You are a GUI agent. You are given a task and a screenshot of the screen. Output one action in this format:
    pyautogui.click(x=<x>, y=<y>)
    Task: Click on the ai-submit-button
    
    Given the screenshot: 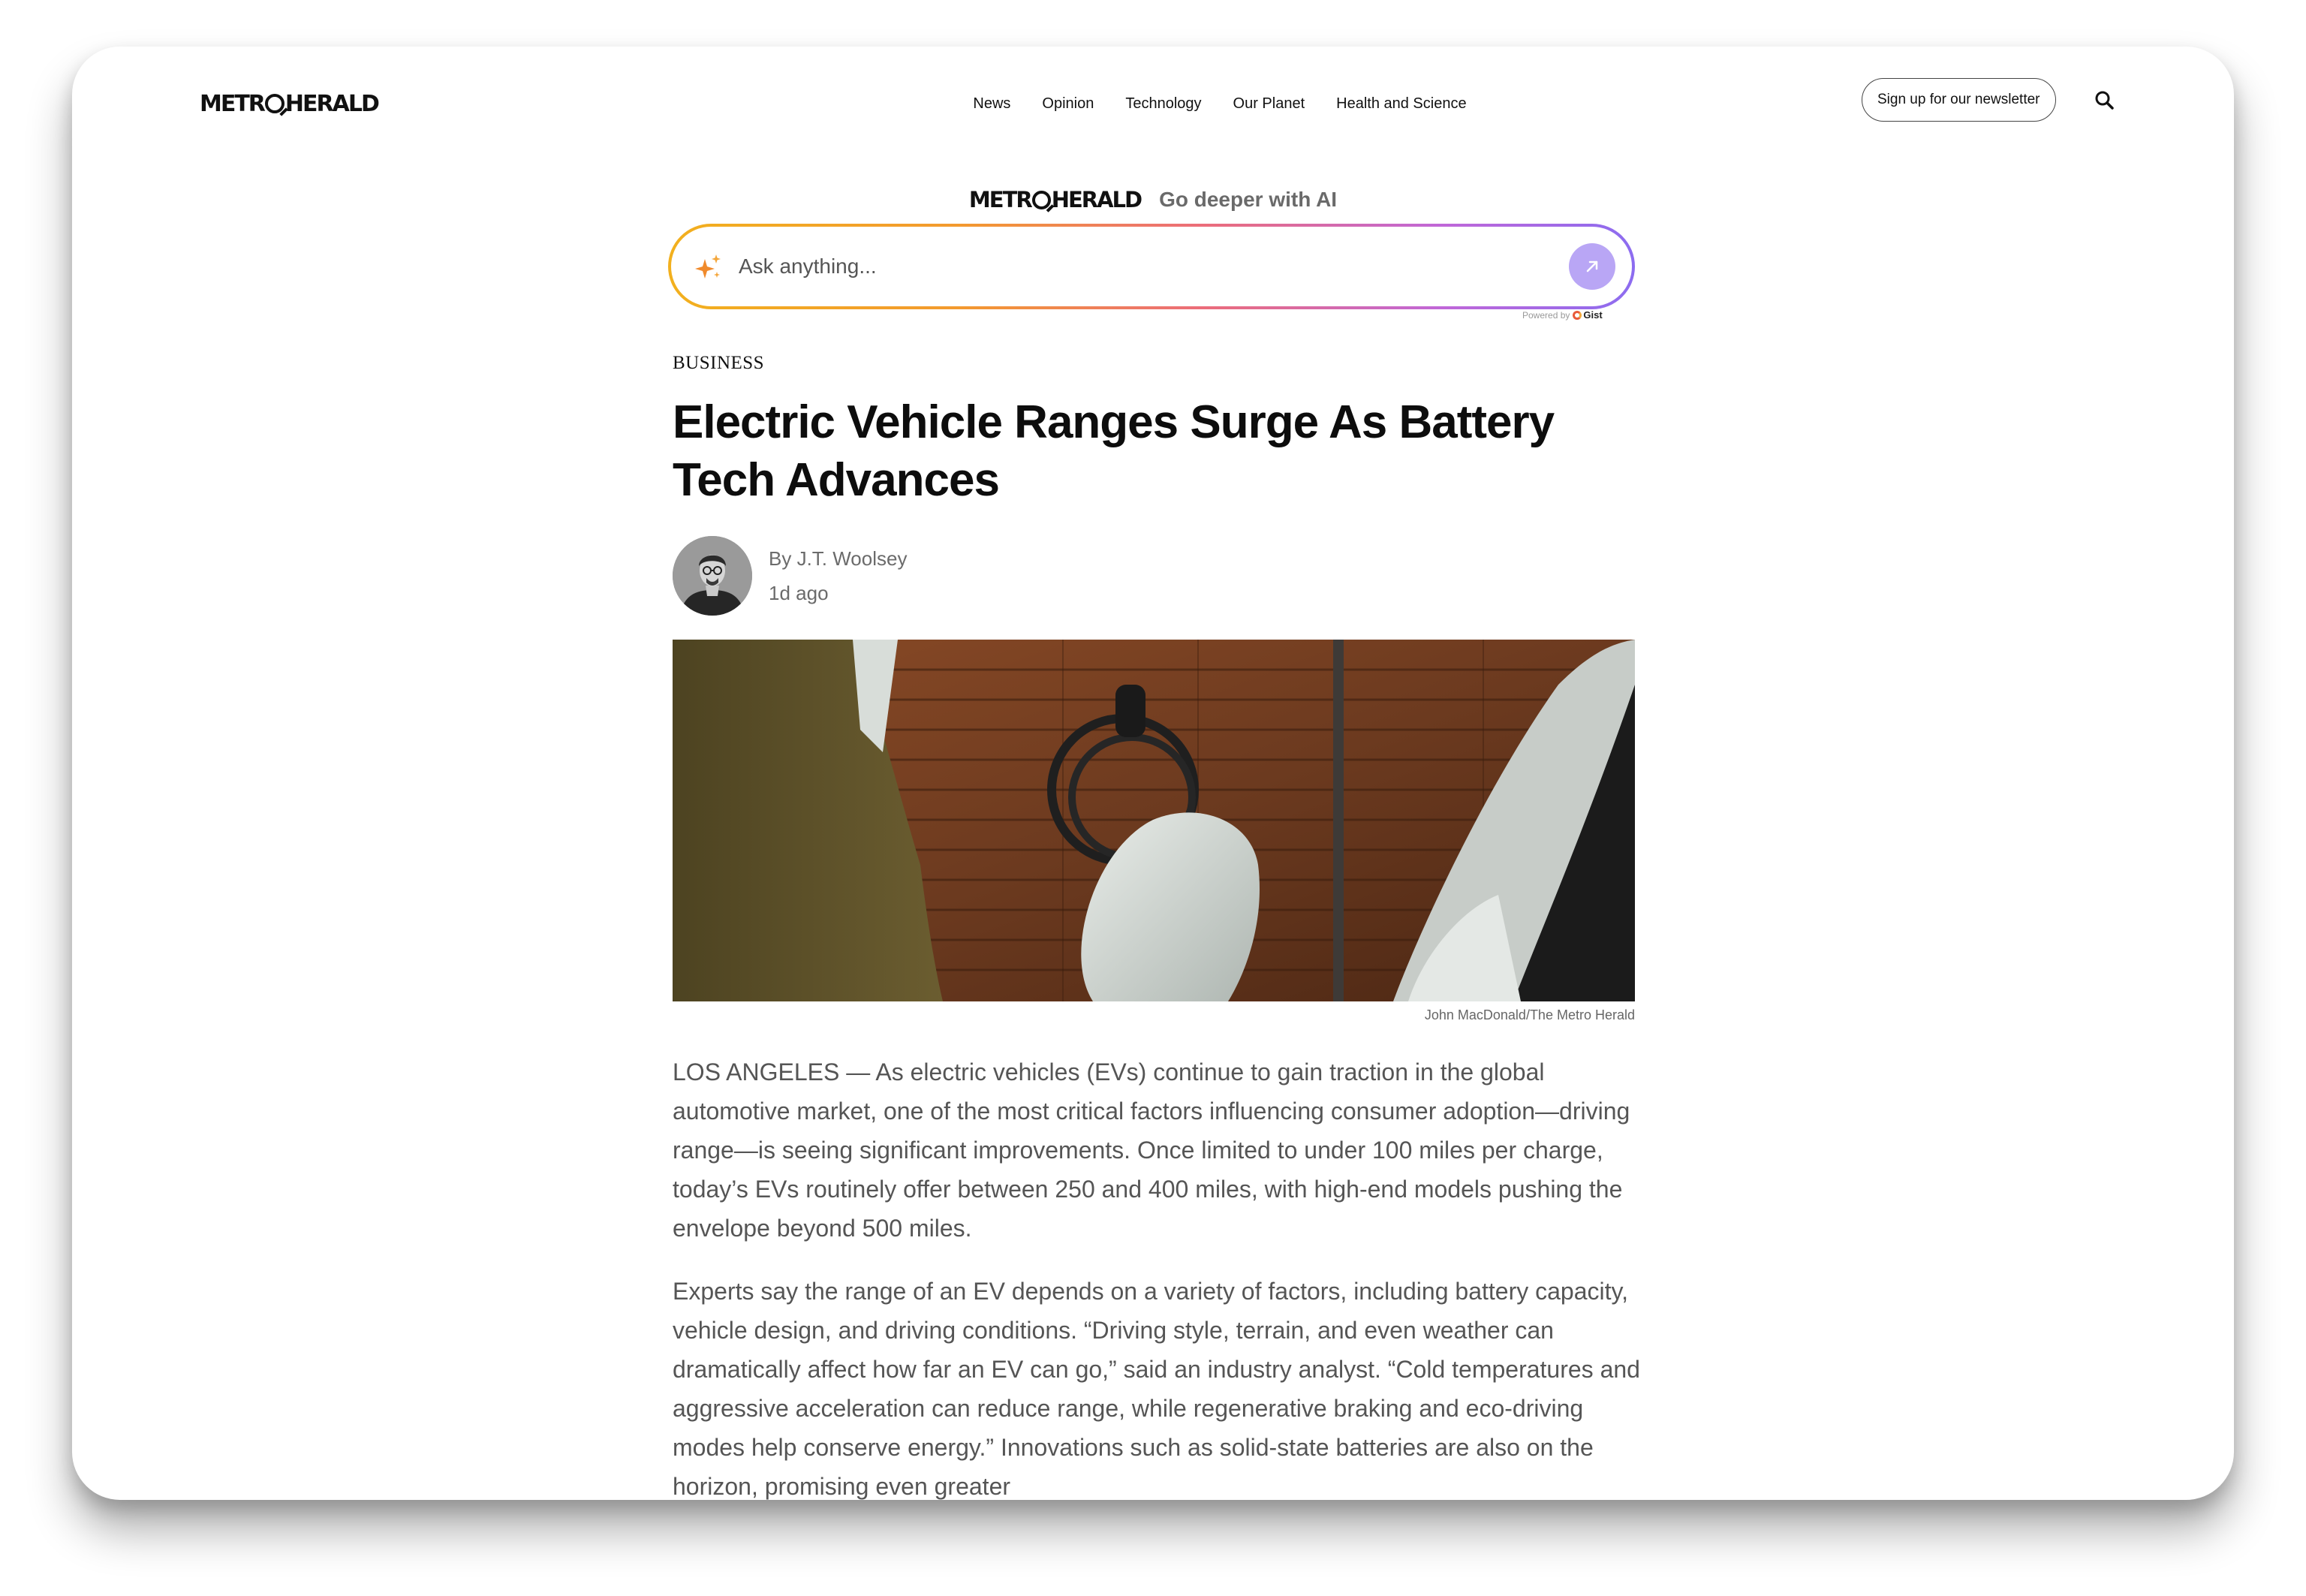 What is the action you would take?
    pyautogui.click(x=1592, y=266)
    